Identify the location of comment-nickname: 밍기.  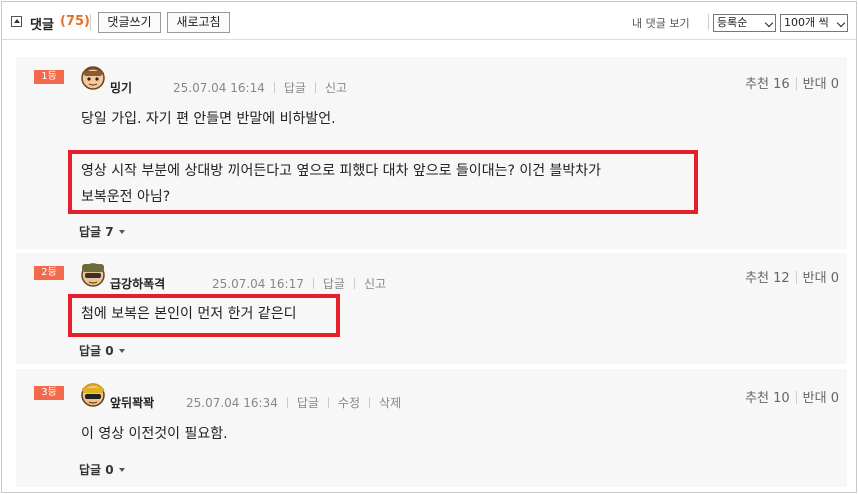
(121, 87).